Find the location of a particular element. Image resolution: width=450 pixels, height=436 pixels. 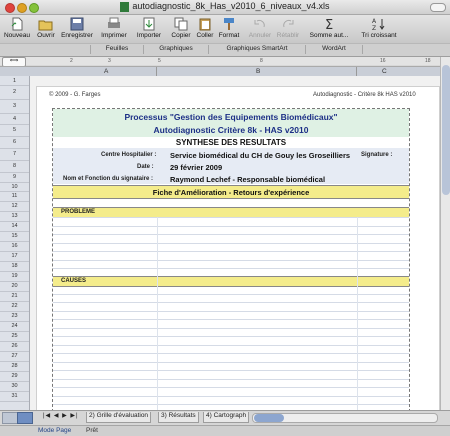

signataire-value: Raymond Lechef - Responsable biomédical is located at coordinates (247, 179).